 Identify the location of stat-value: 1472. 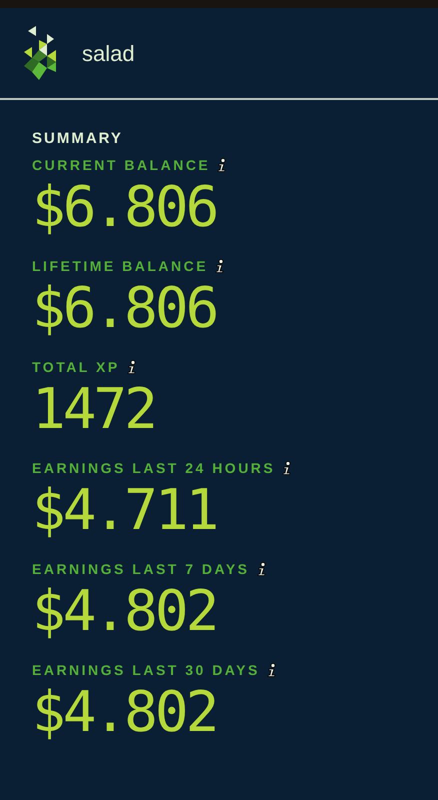
(94, 410).